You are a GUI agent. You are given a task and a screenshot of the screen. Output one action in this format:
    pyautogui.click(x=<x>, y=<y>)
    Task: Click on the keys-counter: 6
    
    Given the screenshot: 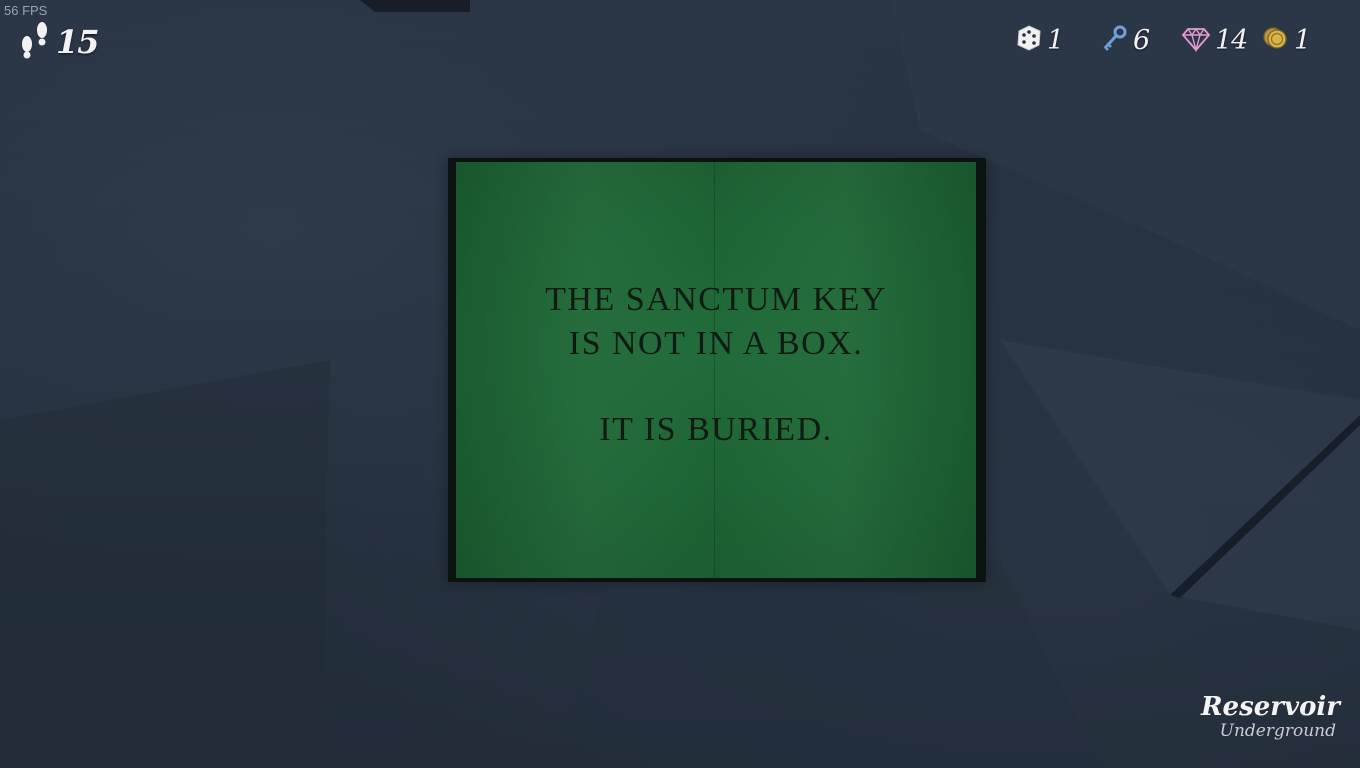 What is the action you would take?
    pyautogui.click(x=1125, y=40)
    